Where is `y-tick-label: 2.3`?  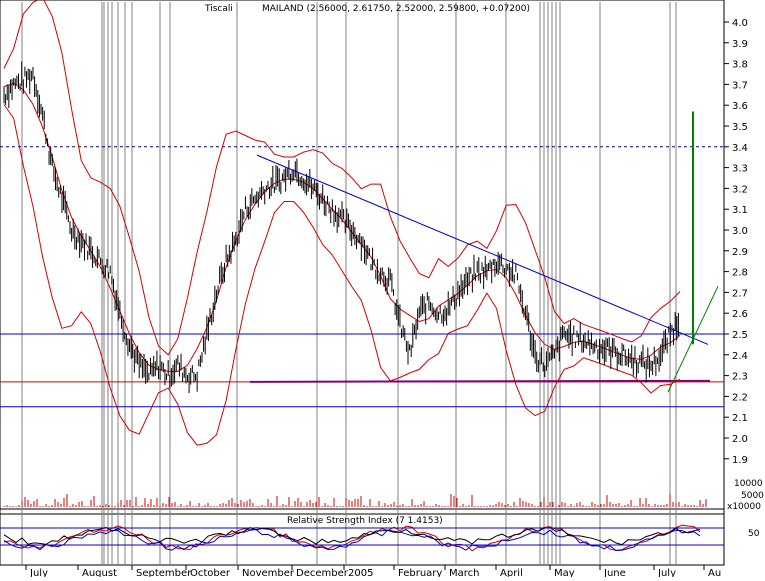 y-tick-label: 2.3 is located at coordinates (740, 377).